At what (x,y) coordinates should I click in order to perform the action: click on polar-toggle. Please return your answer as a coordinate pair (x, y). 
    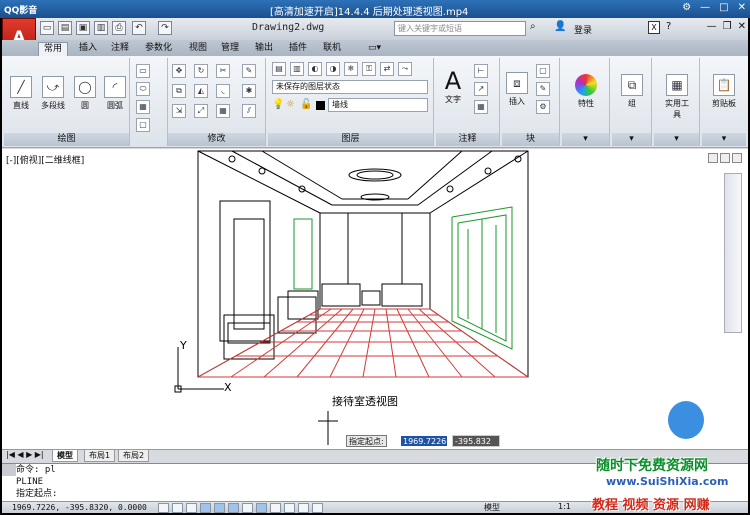
    Looking at the image, I should click on (205, 508).